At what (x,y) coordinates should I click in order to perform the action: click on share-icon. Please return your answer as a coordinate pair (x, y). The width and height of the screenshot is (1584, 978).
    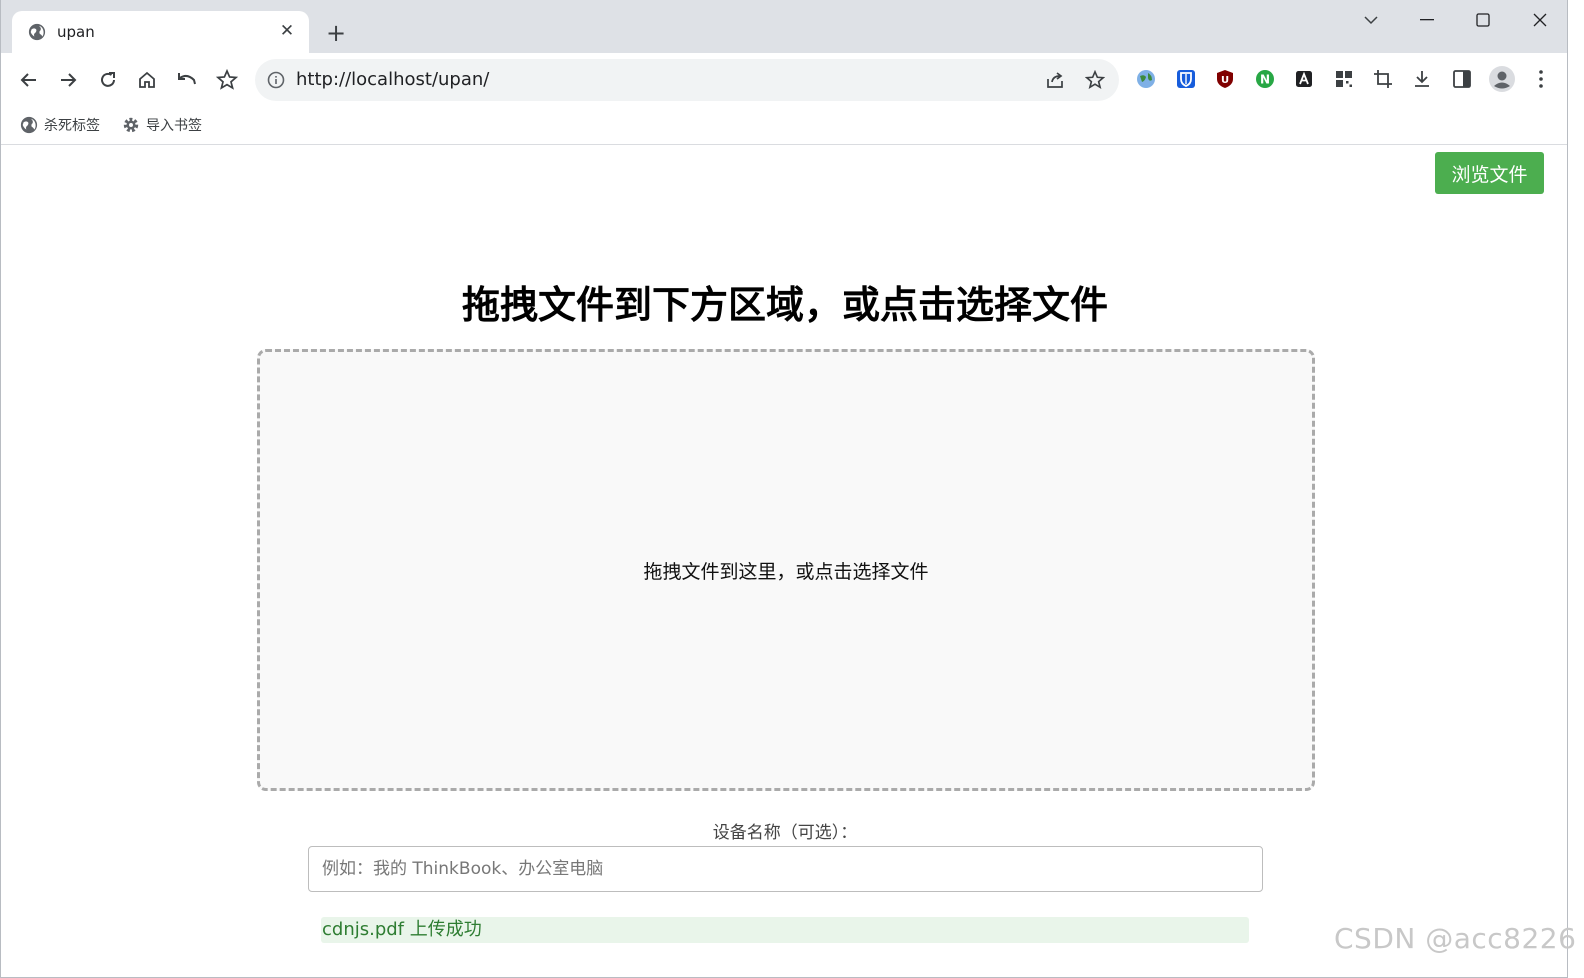
    Looking at the image, I should click on (1055, 80).